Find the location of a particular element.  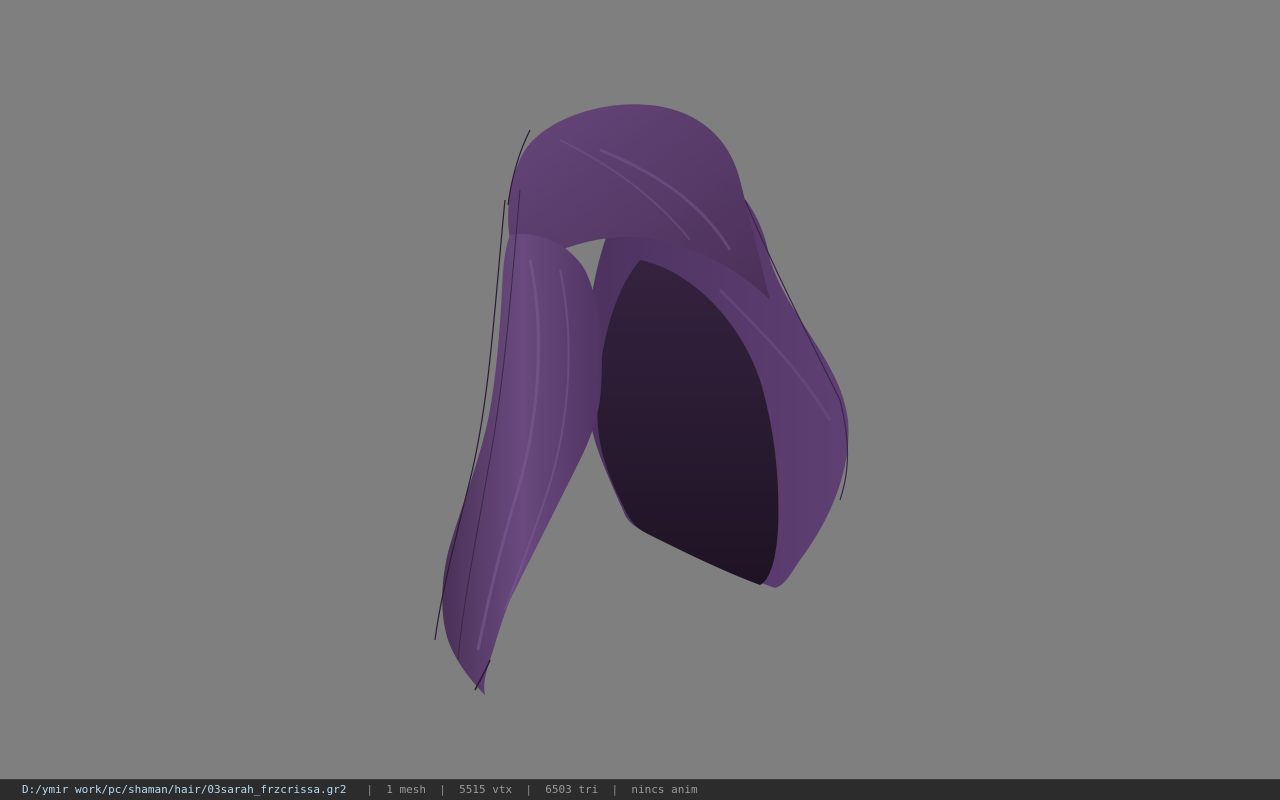

hair-left-strands is located at coordinates (522, 464).